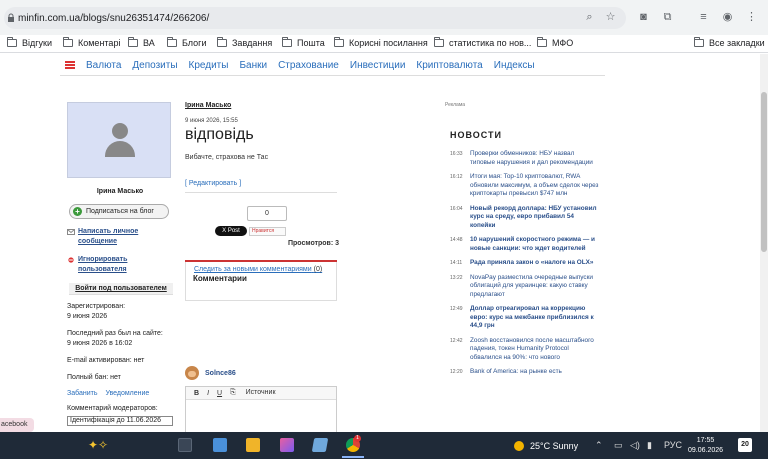  What do you see at coordinates (210, 373) in the screenshot?
I see `commenter: Solnce86` at bounding box center [210, 373].